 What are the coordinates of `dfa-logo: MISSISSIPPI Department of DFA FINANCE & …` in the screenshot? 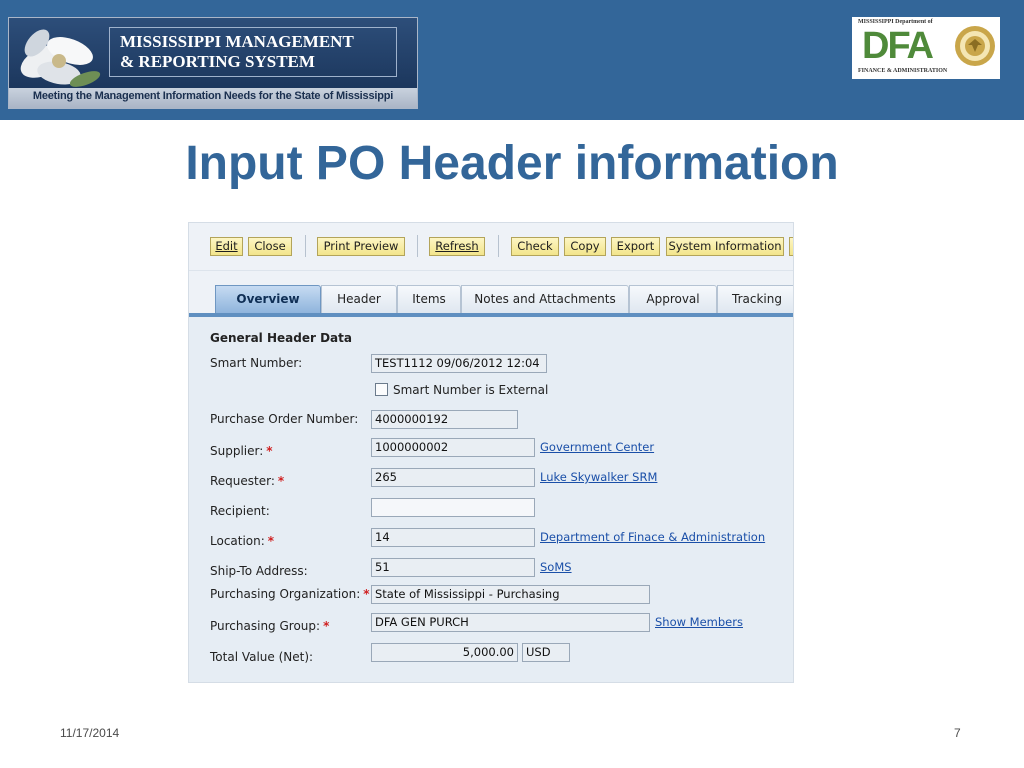 It's located at (926, 48).